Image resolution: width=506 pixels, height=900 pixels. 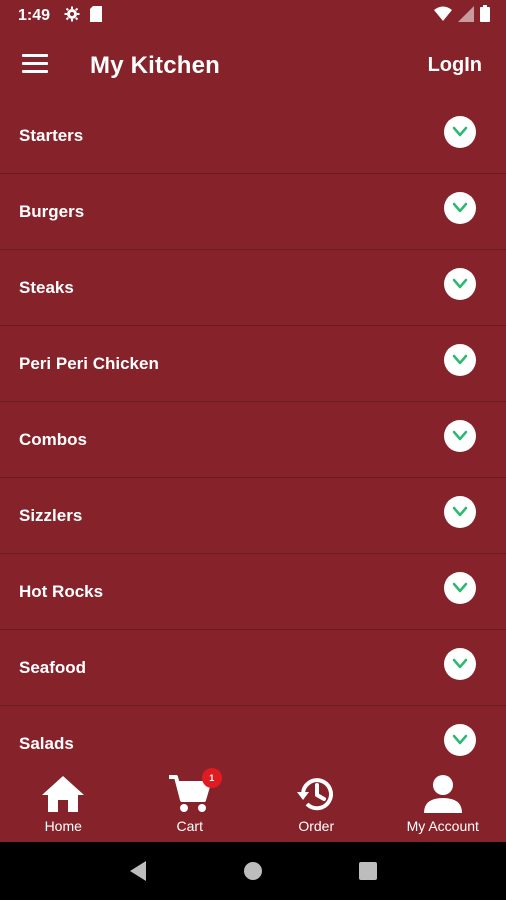 I want to click on settings-icon, so click(x=72, y=16).